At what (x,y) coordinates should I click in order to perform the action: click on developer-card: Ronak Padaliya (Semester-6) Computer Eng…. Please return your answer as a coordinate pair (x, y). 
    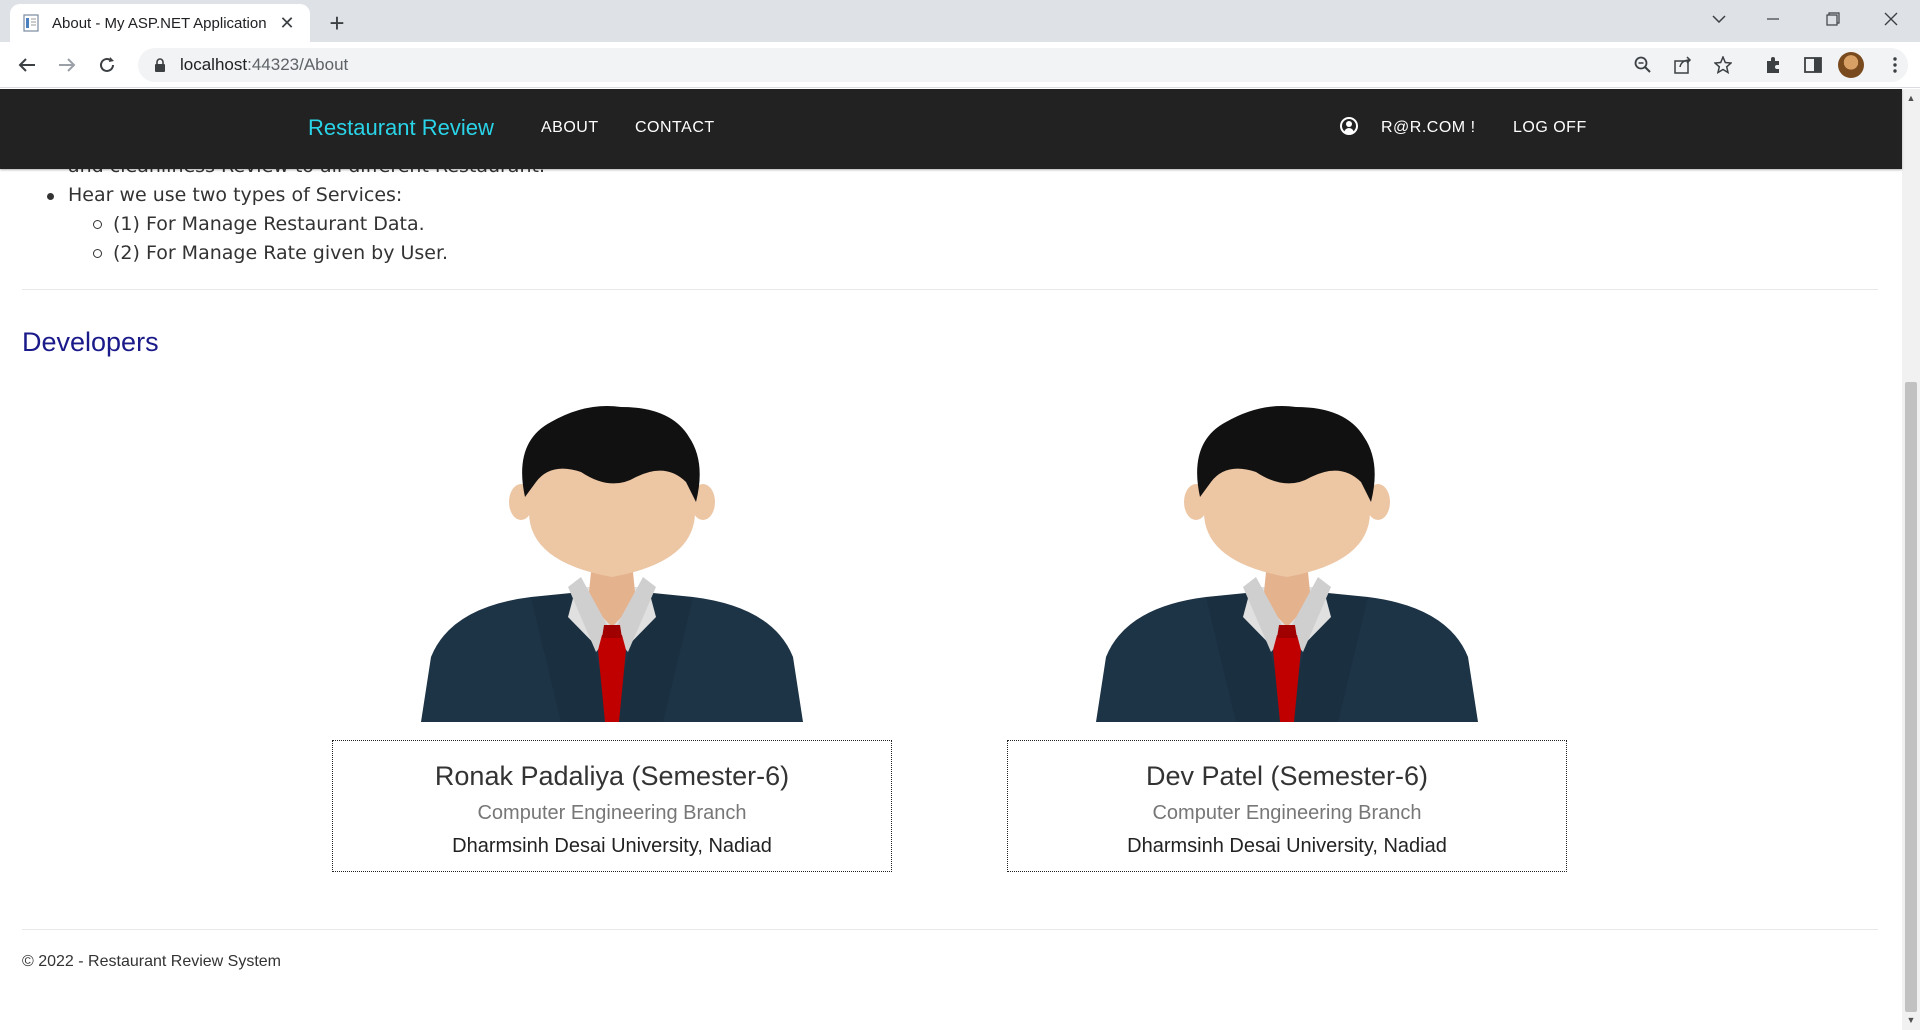
    Looking at the image, I should click on (612, 806).